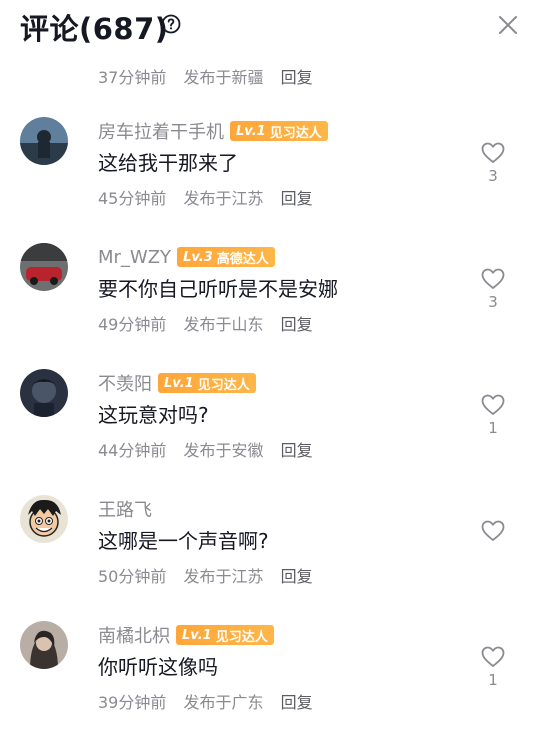 Image resolution: width=543 pixels, height=747 pixels. Describe the element at coordinates (134, 635) in the screenshot. I see `username: 南橘北枳` at that location.